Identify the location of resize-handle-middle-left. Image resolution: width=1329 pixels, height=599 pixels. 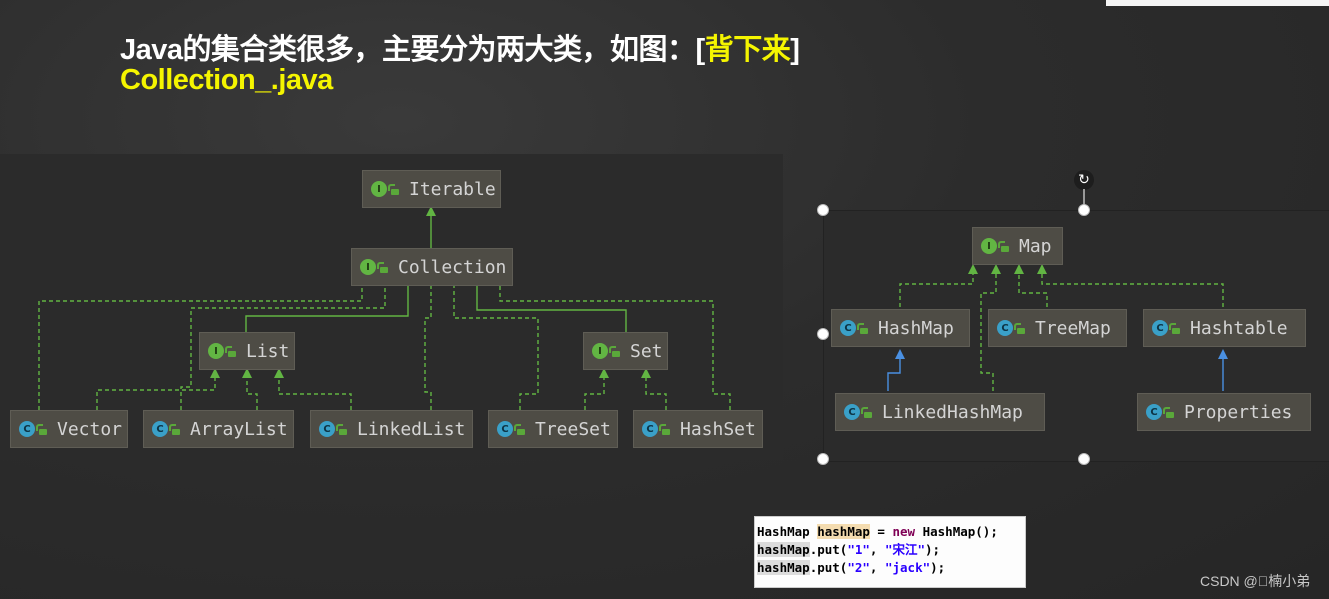
(823, 334).